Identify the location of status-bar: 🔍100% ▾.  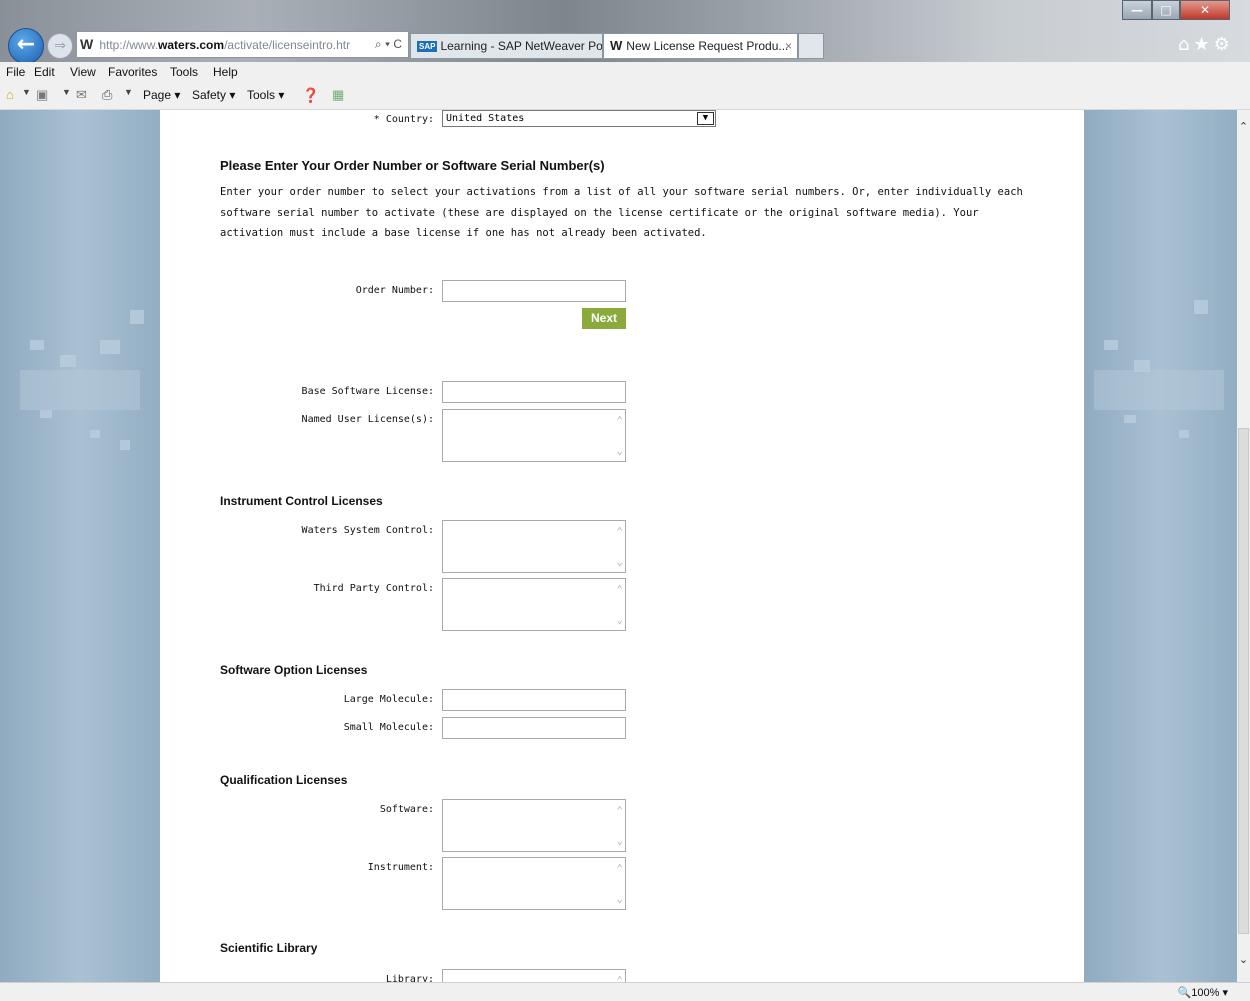
(625, 991).